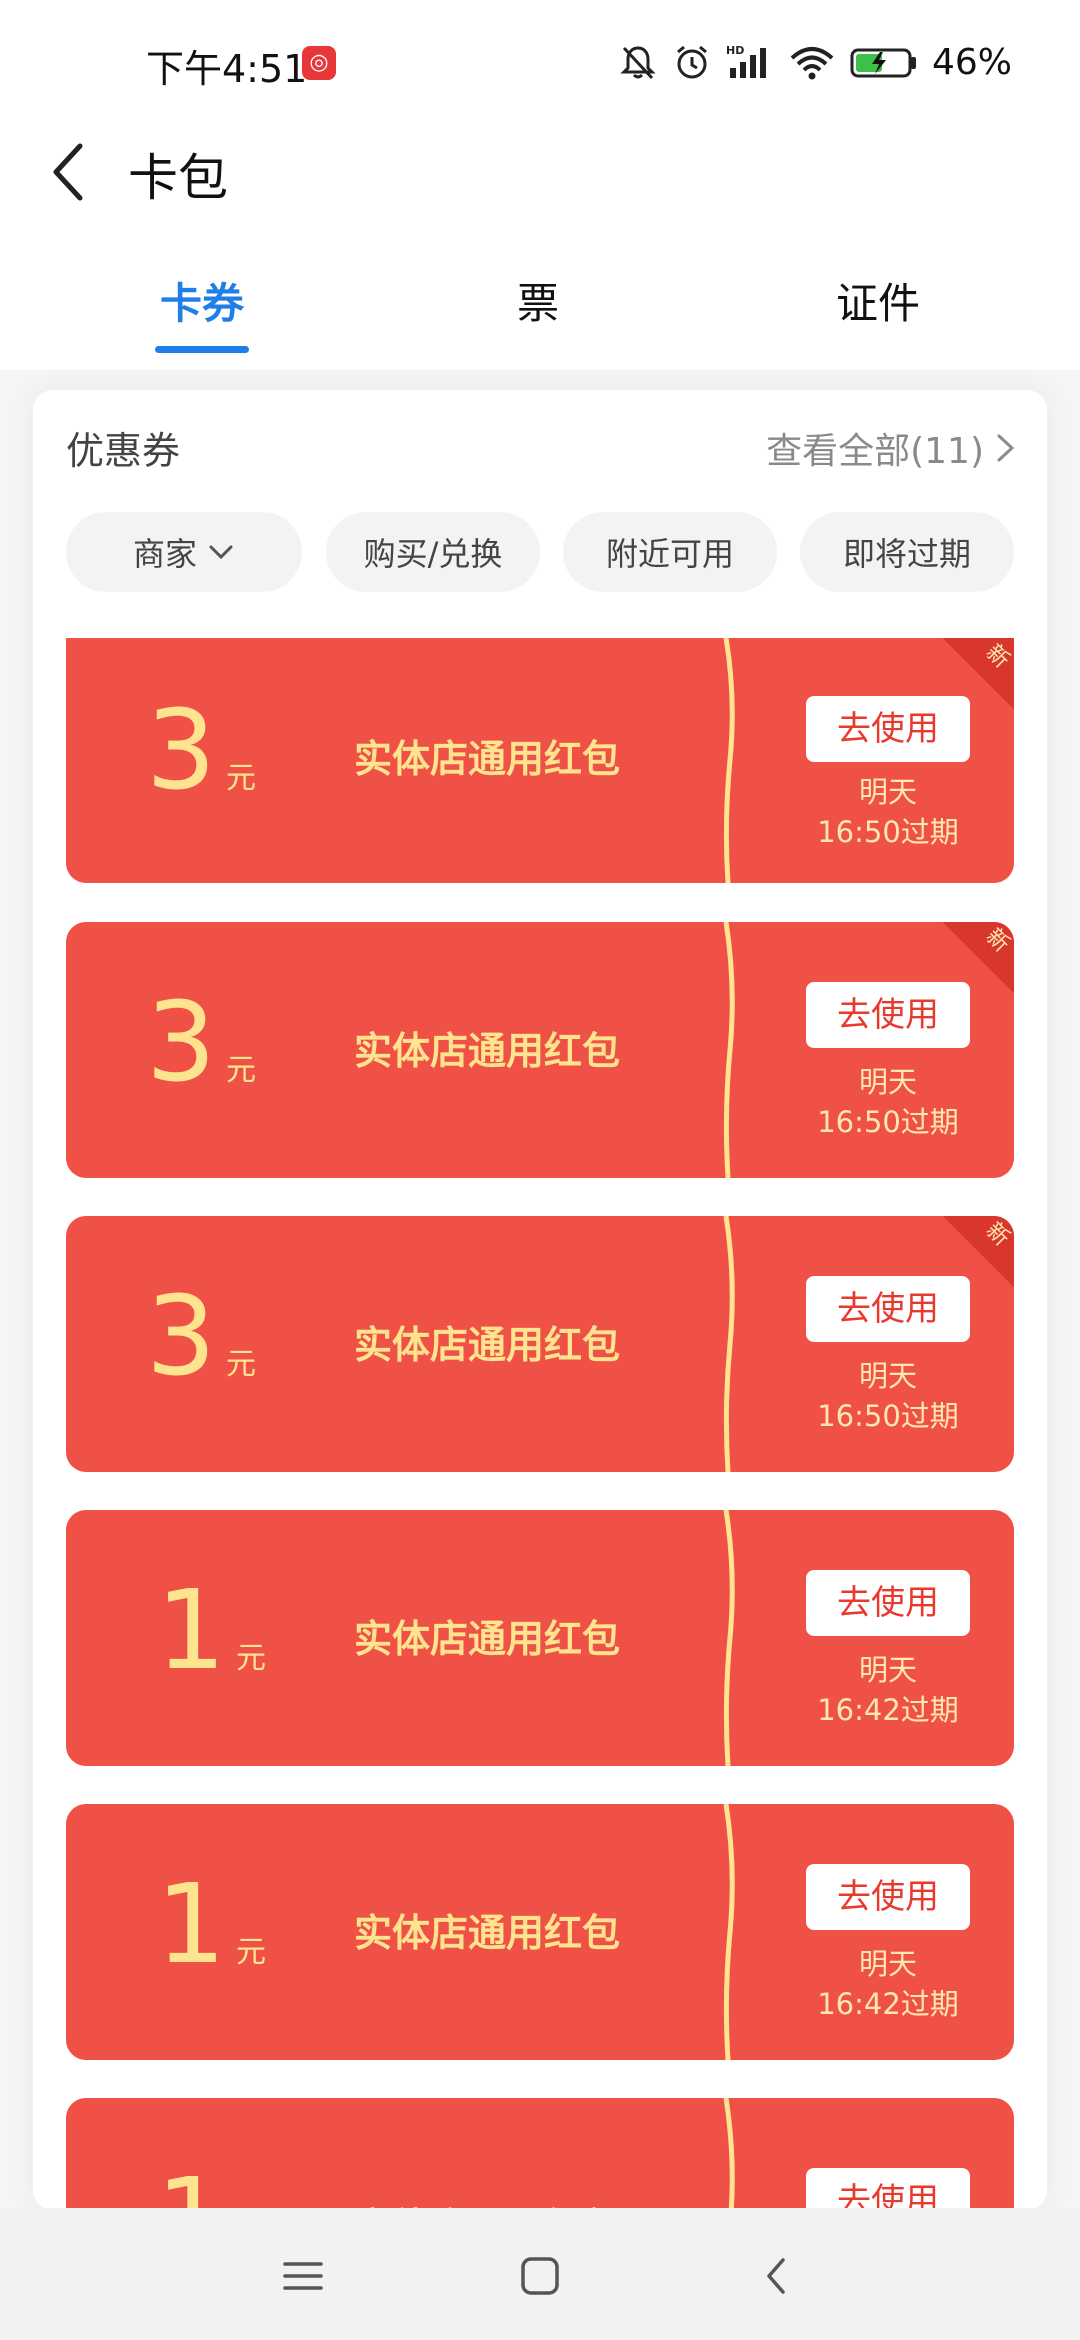 The height and width of the screenshot is (2340, 1080). I want to click on home-square-icon, so click(540, 2276).